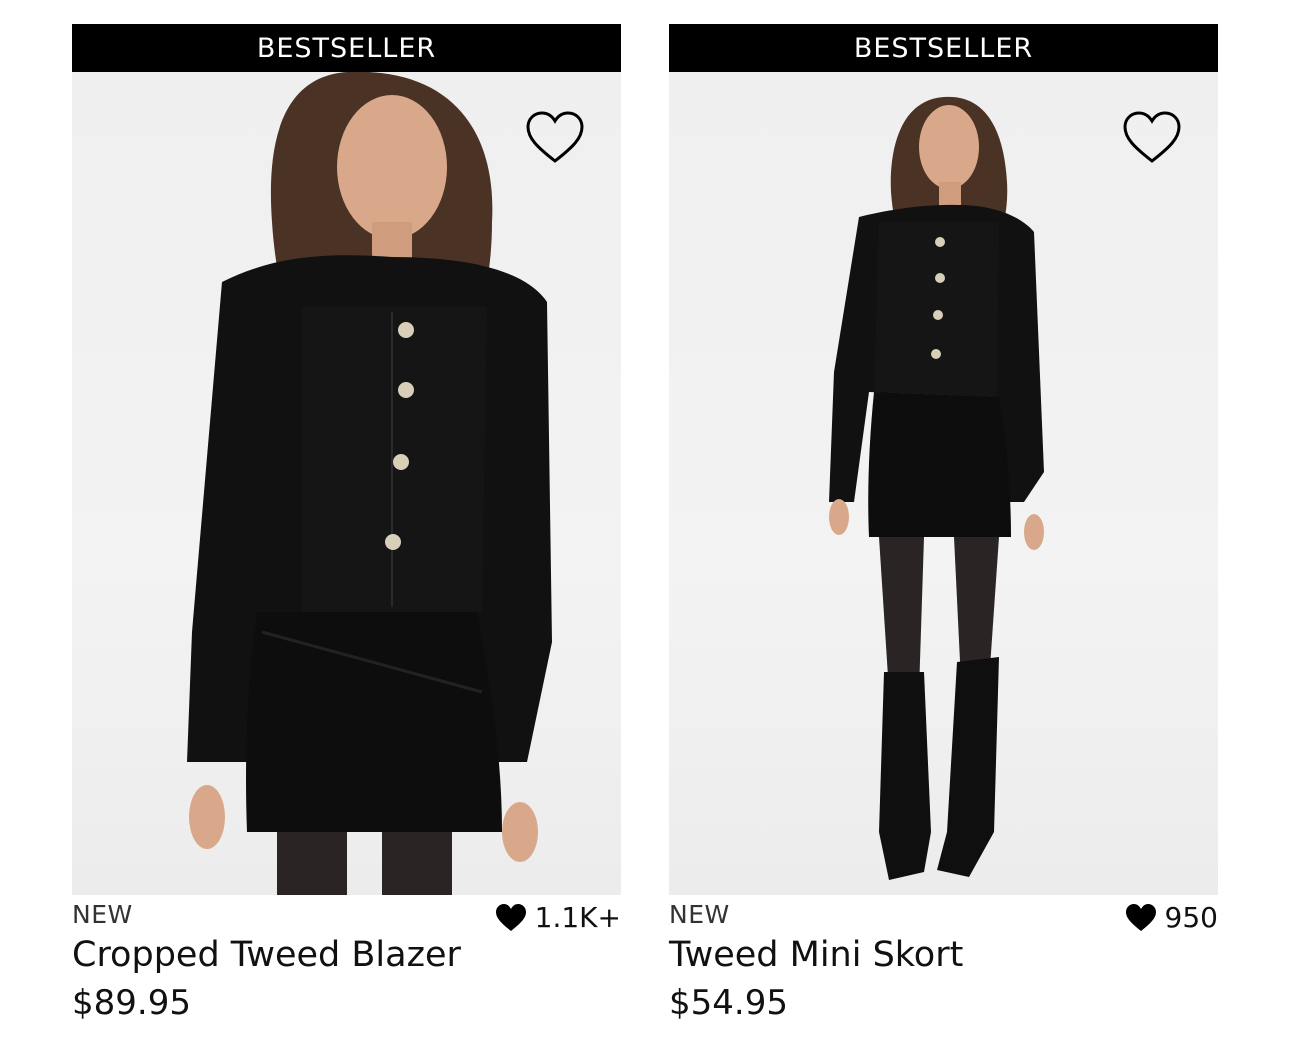 Image resolution: width=1290 pixels, height=1064 pixels. I want to click on likes-count: 950, so click(1171, 917).